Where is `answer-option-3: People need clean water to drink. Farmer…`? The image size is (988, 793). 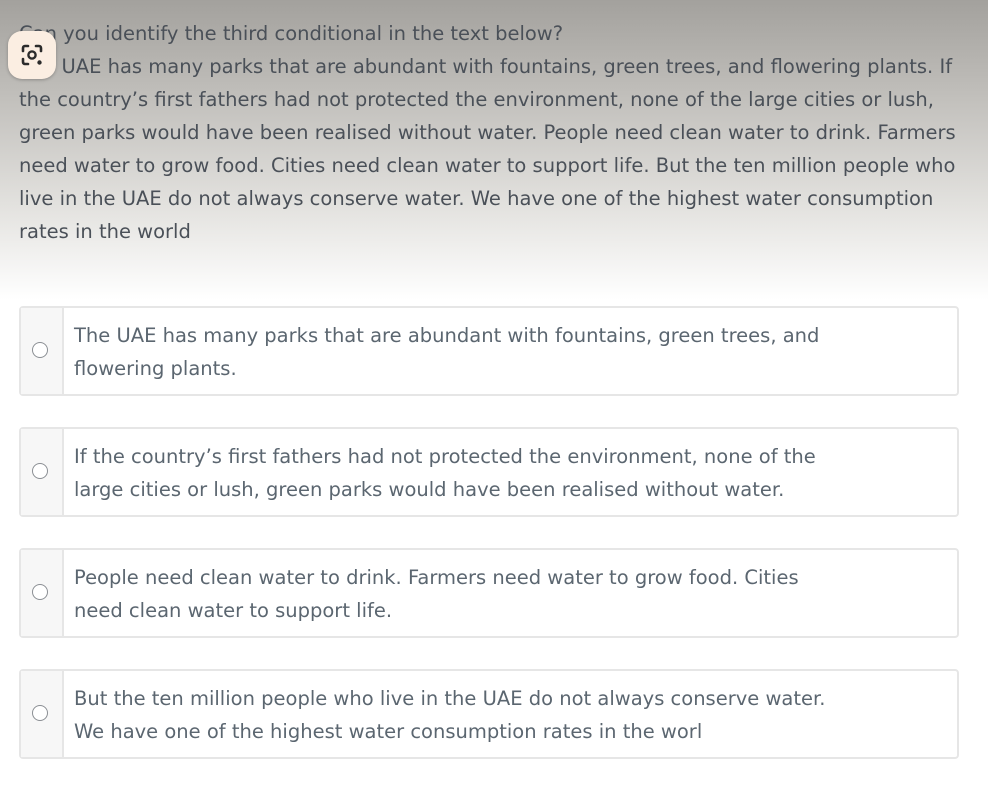 answer-option-3: People need clean water to drink. Farmer… is located at coordinates (489, 593).